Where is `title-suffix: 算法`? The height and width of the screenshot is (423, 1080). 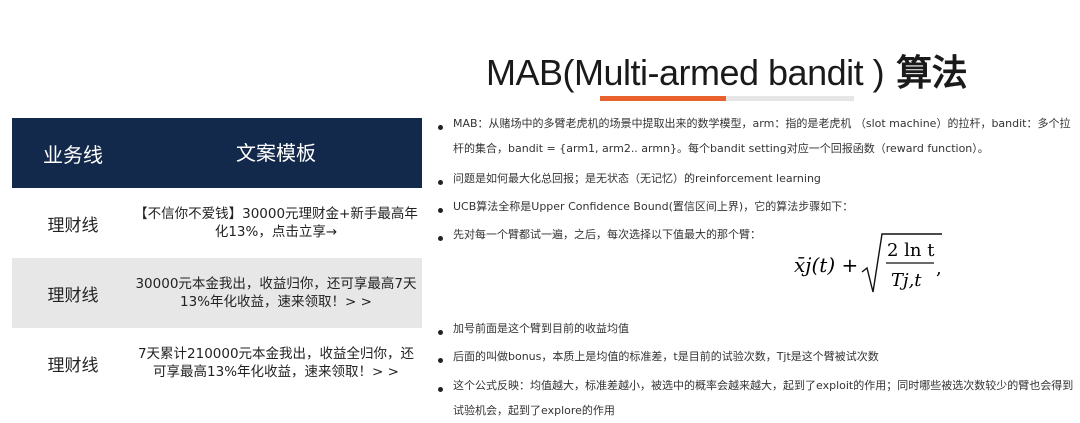 title-suffix: 算法 is located at coordinates (926, 73).